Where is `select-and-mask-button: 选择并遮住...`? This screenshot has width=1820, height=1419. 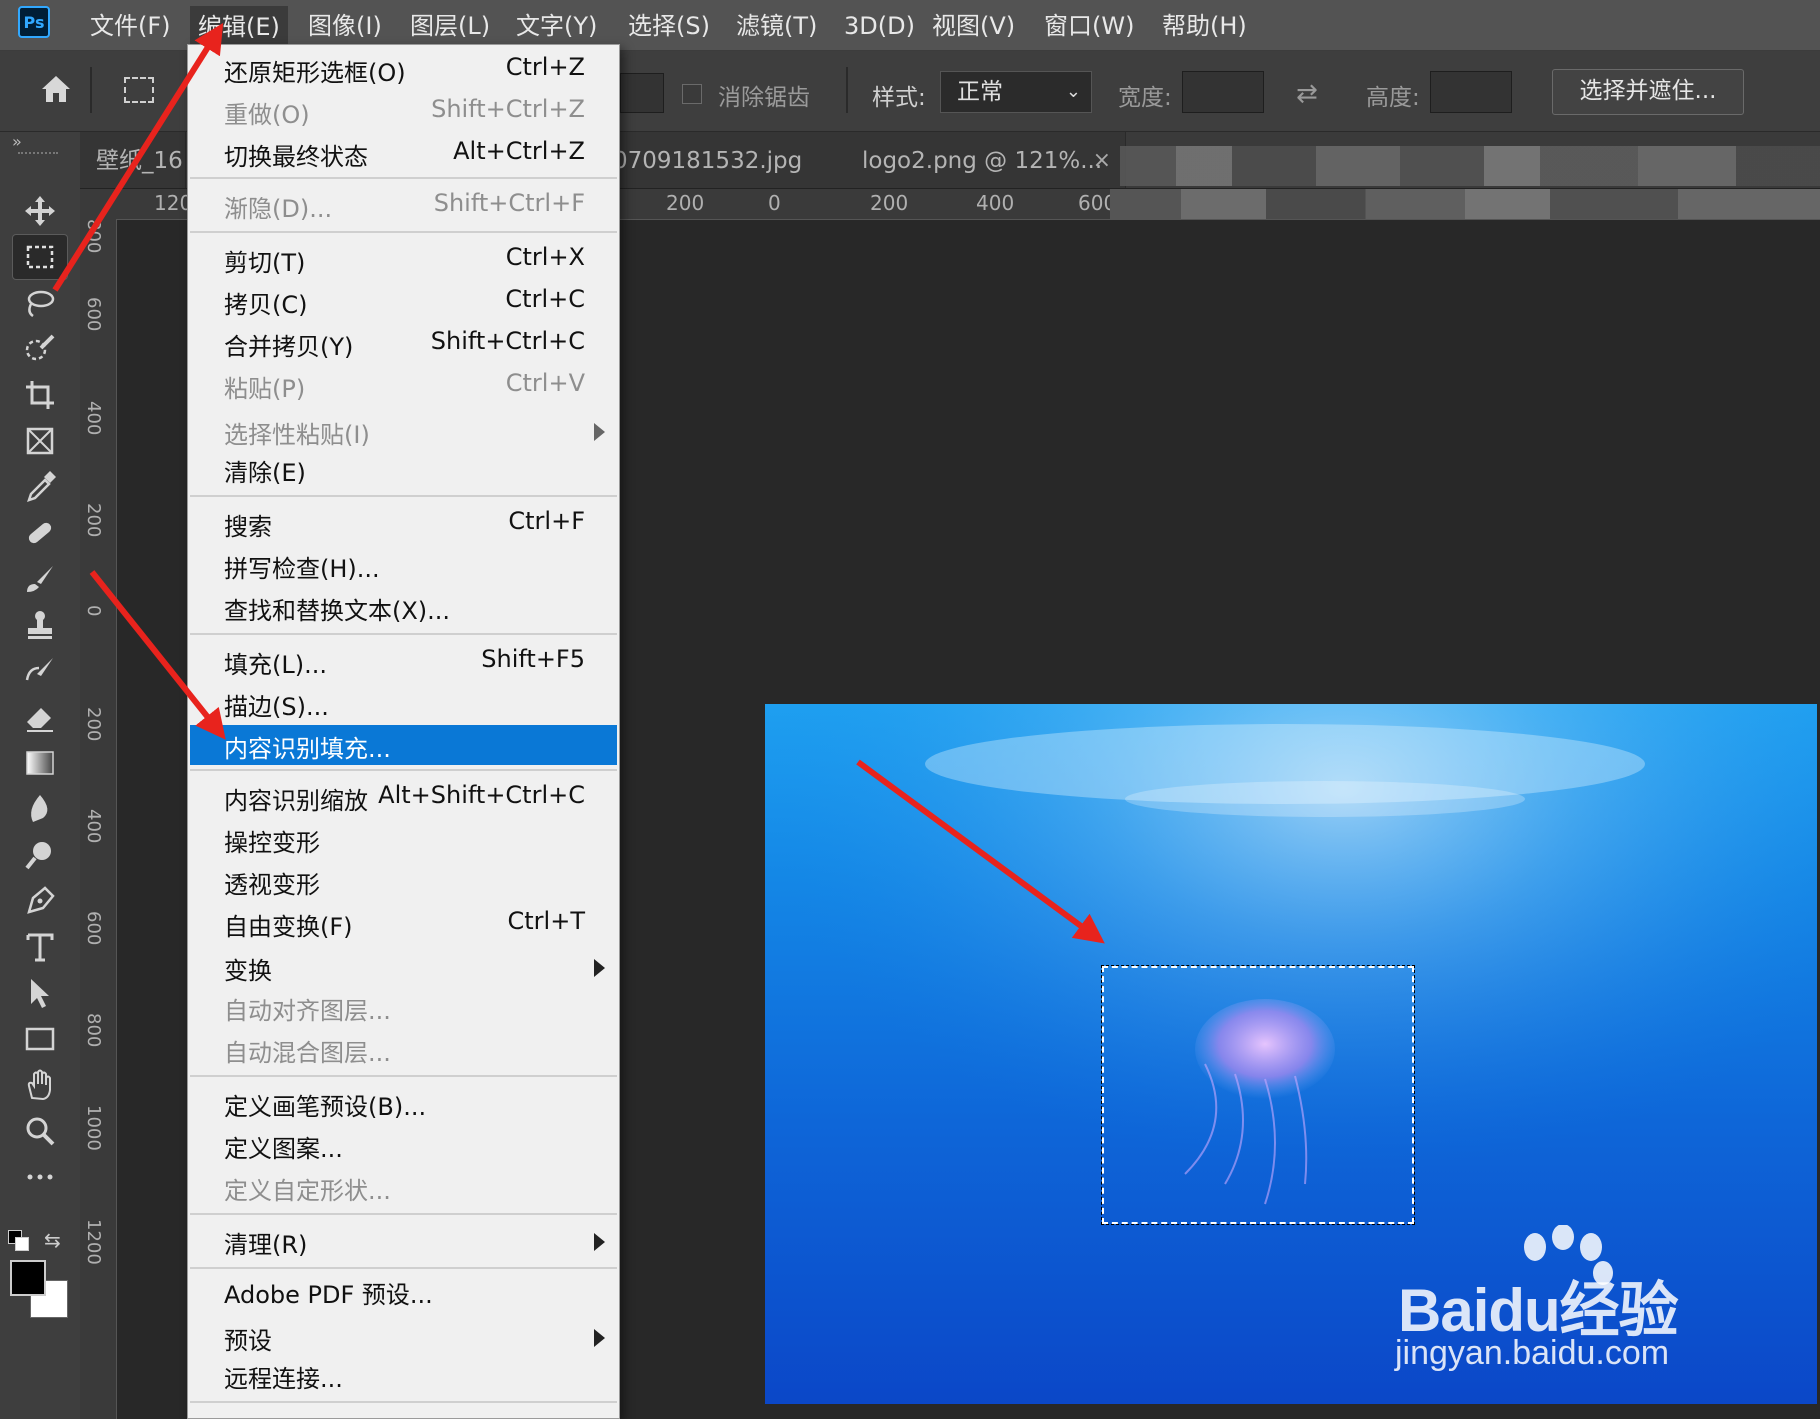
select-and-mask-button: 选择并遮住... is located at coordinates (1648, 92).